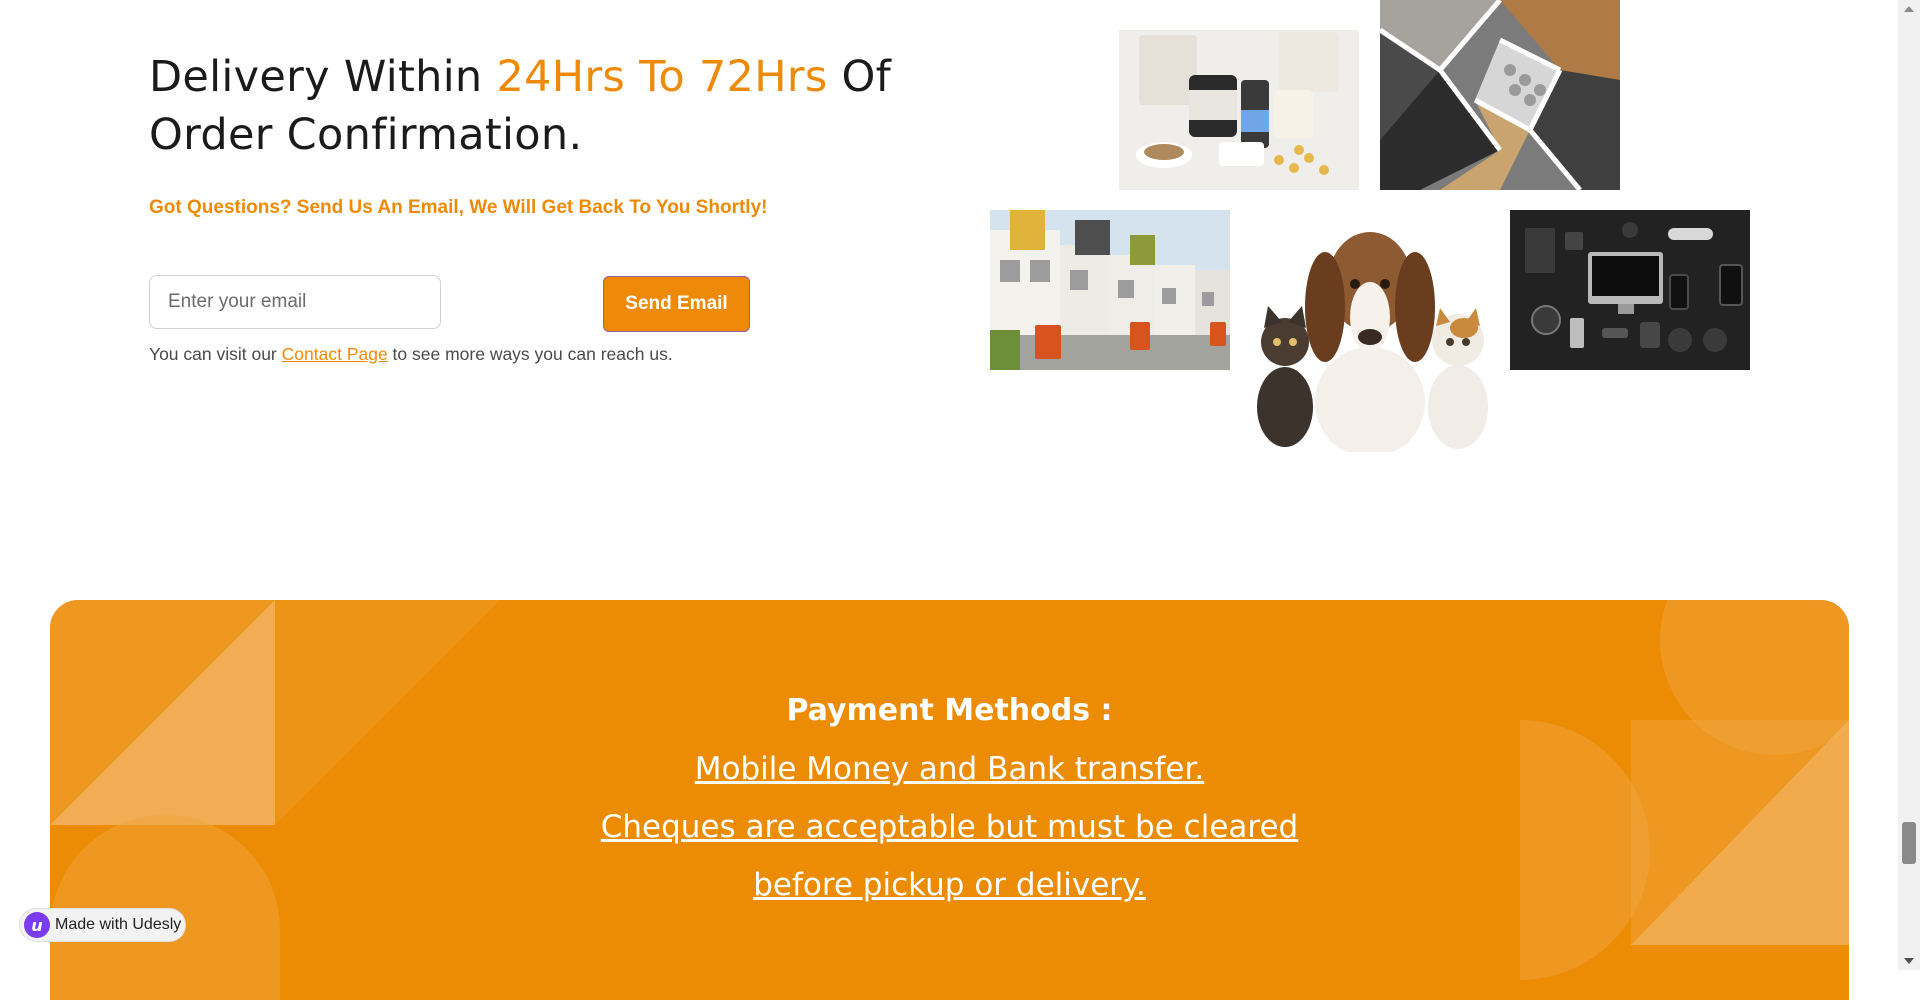 The height and width of the screenshot is (1000, 1920). What do you see at coordinates (1500, 95) in the screenshot?
I see `construction-materials-image` at bounding box center [1500, 95].